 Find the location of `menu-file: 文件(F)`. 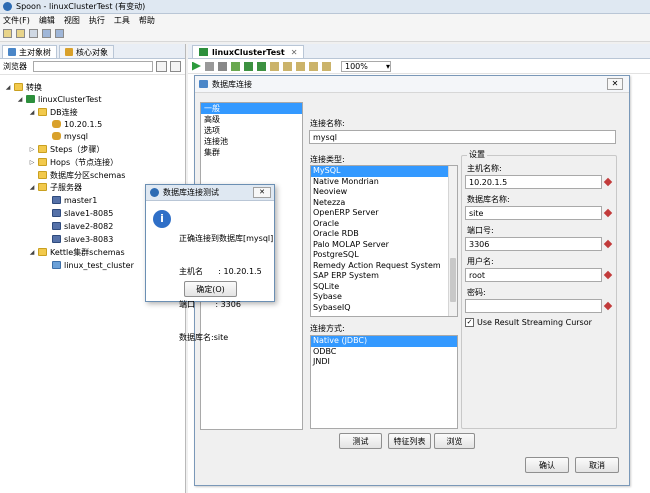

menu-file: 文件(F) is located at coordinates (16, 20).